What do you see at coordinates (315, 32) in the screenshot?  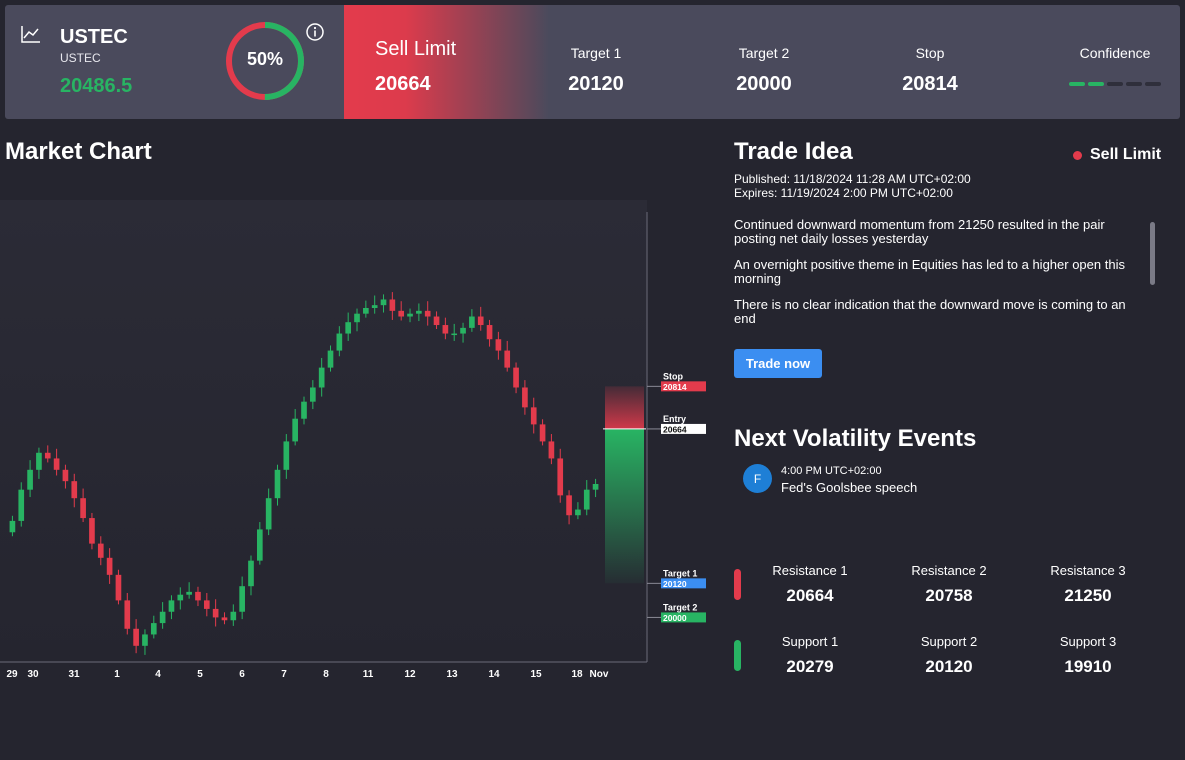 I see `info-icon` at bounding box center [315, 32].